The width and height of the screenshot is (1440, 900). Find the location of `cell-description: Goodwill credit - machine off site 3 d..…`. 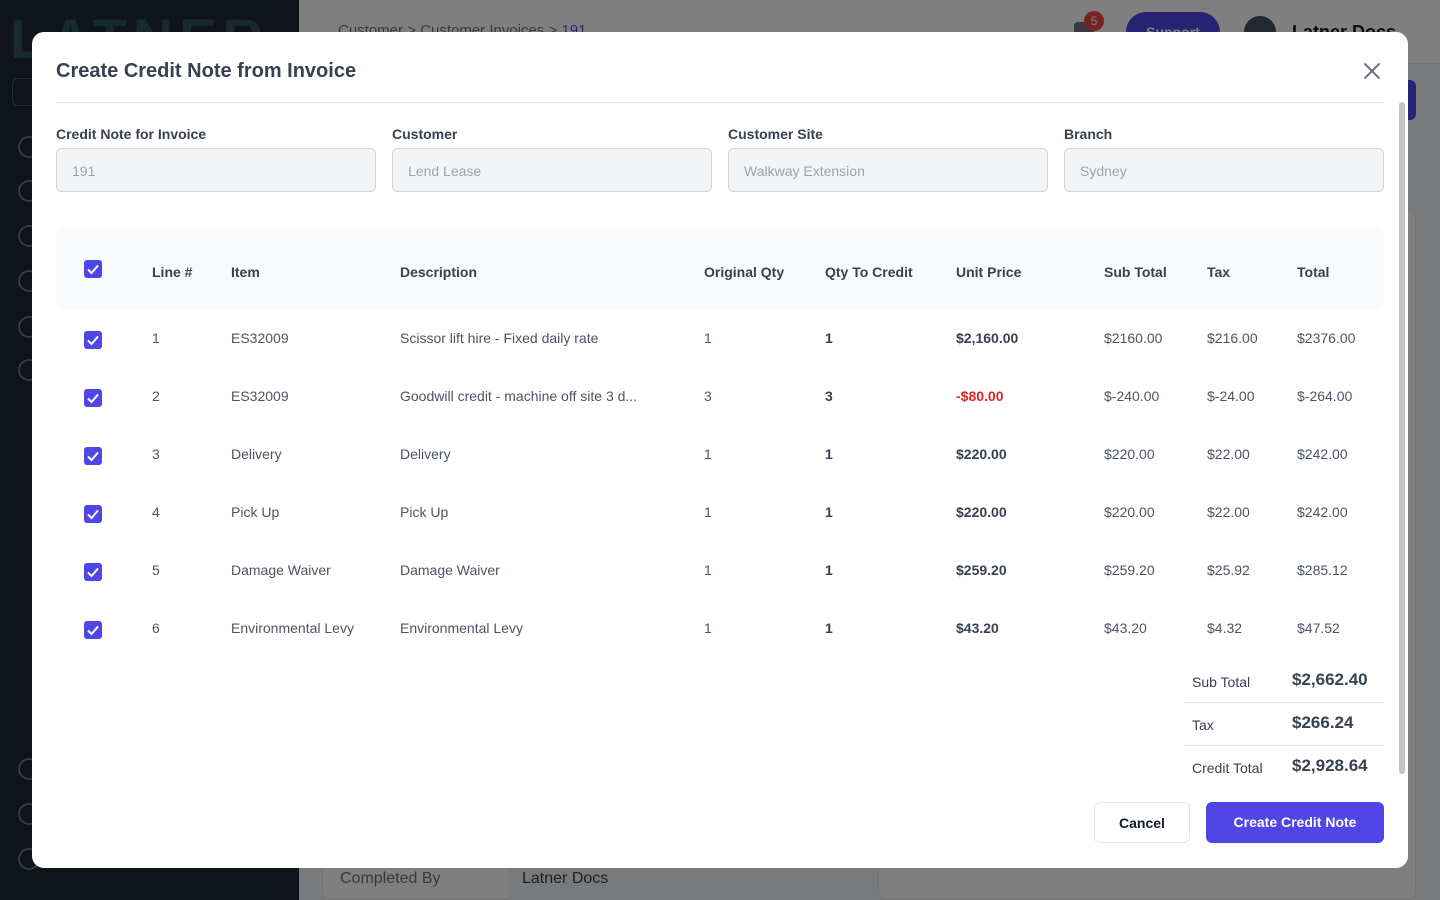

cell-description: Goodwill credit - machine off site 3 d..… is located at coordinates (519, 396).